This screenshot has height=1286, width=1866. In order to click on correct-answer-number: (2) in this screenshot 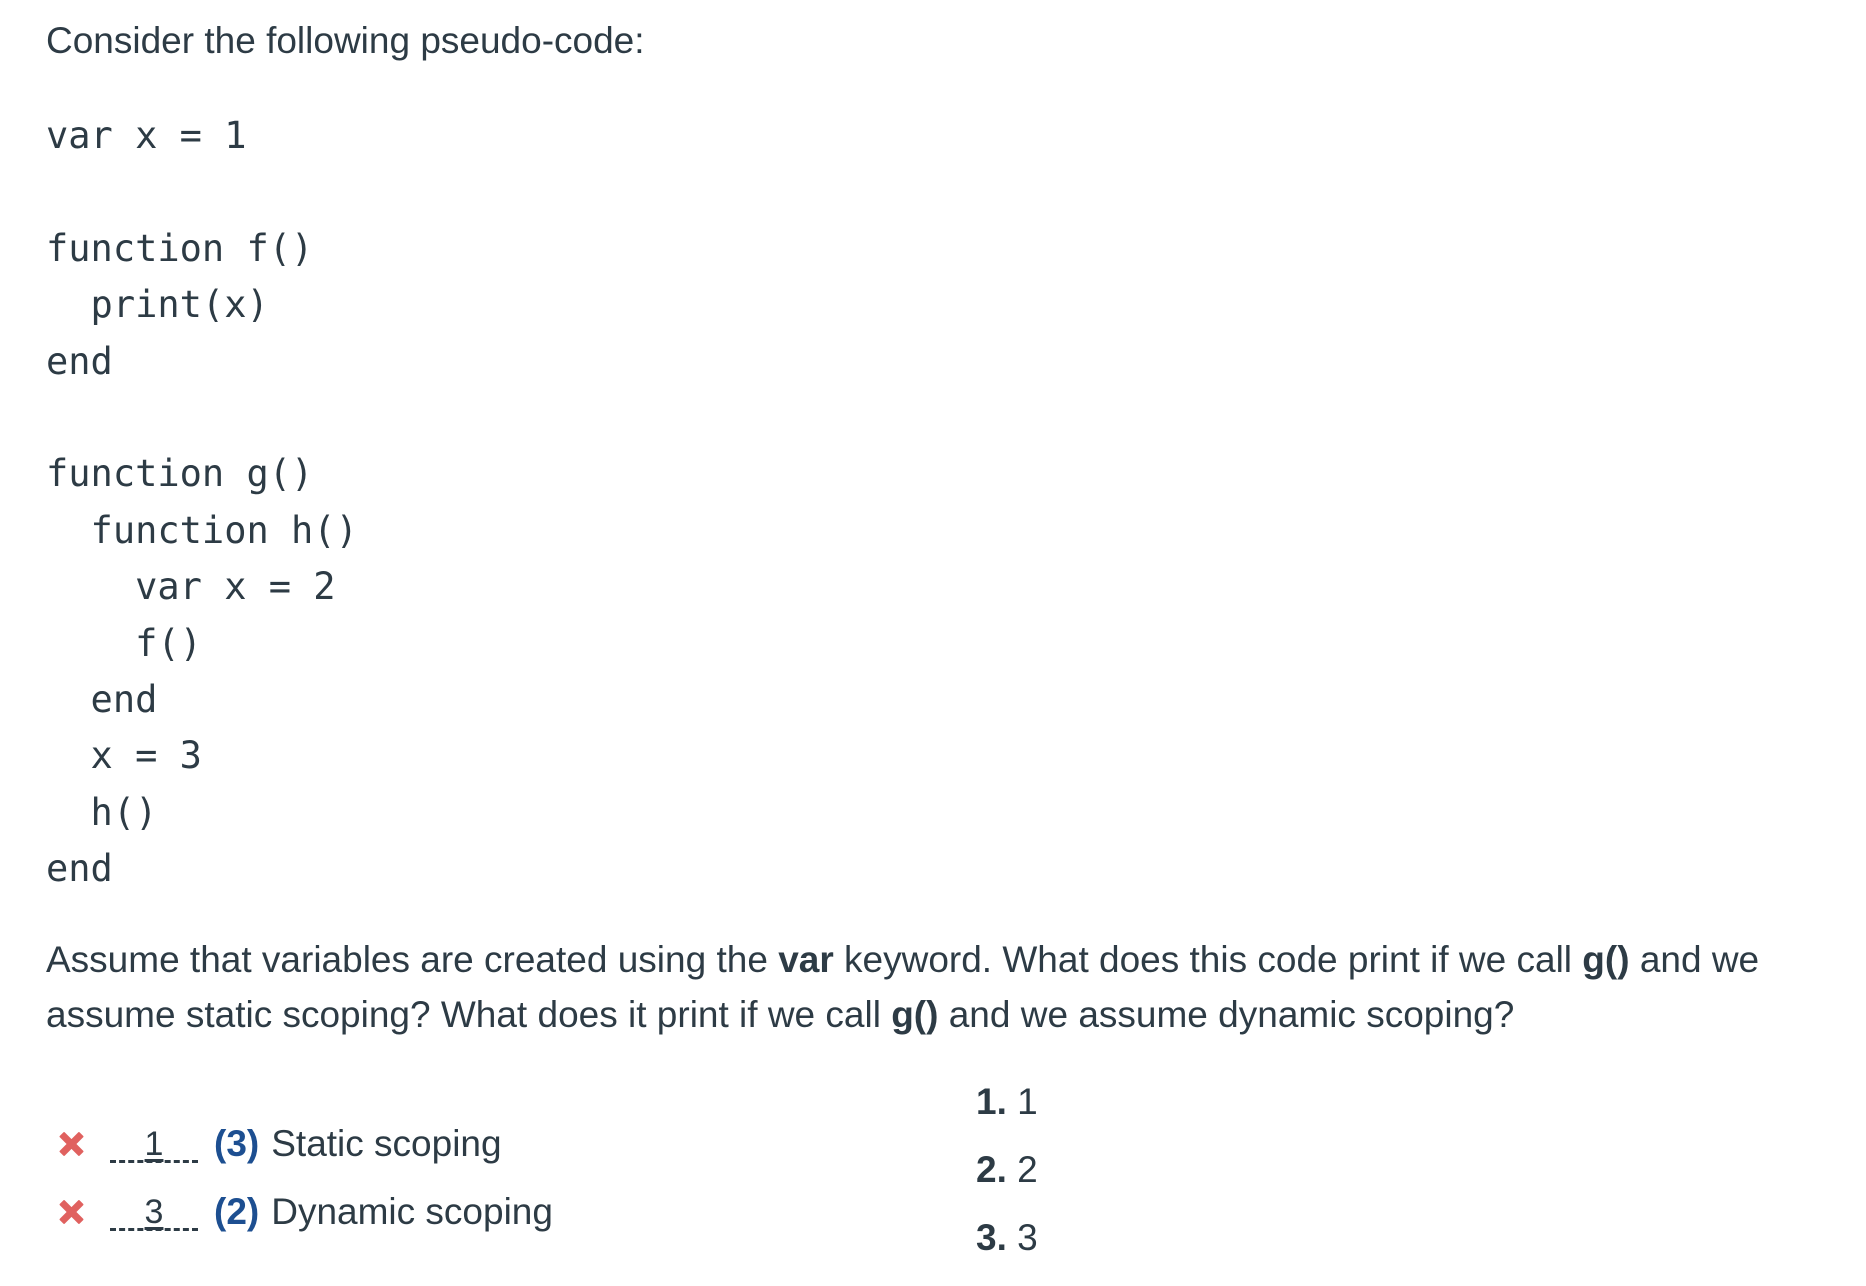, I will do `click(237, 1211)`.